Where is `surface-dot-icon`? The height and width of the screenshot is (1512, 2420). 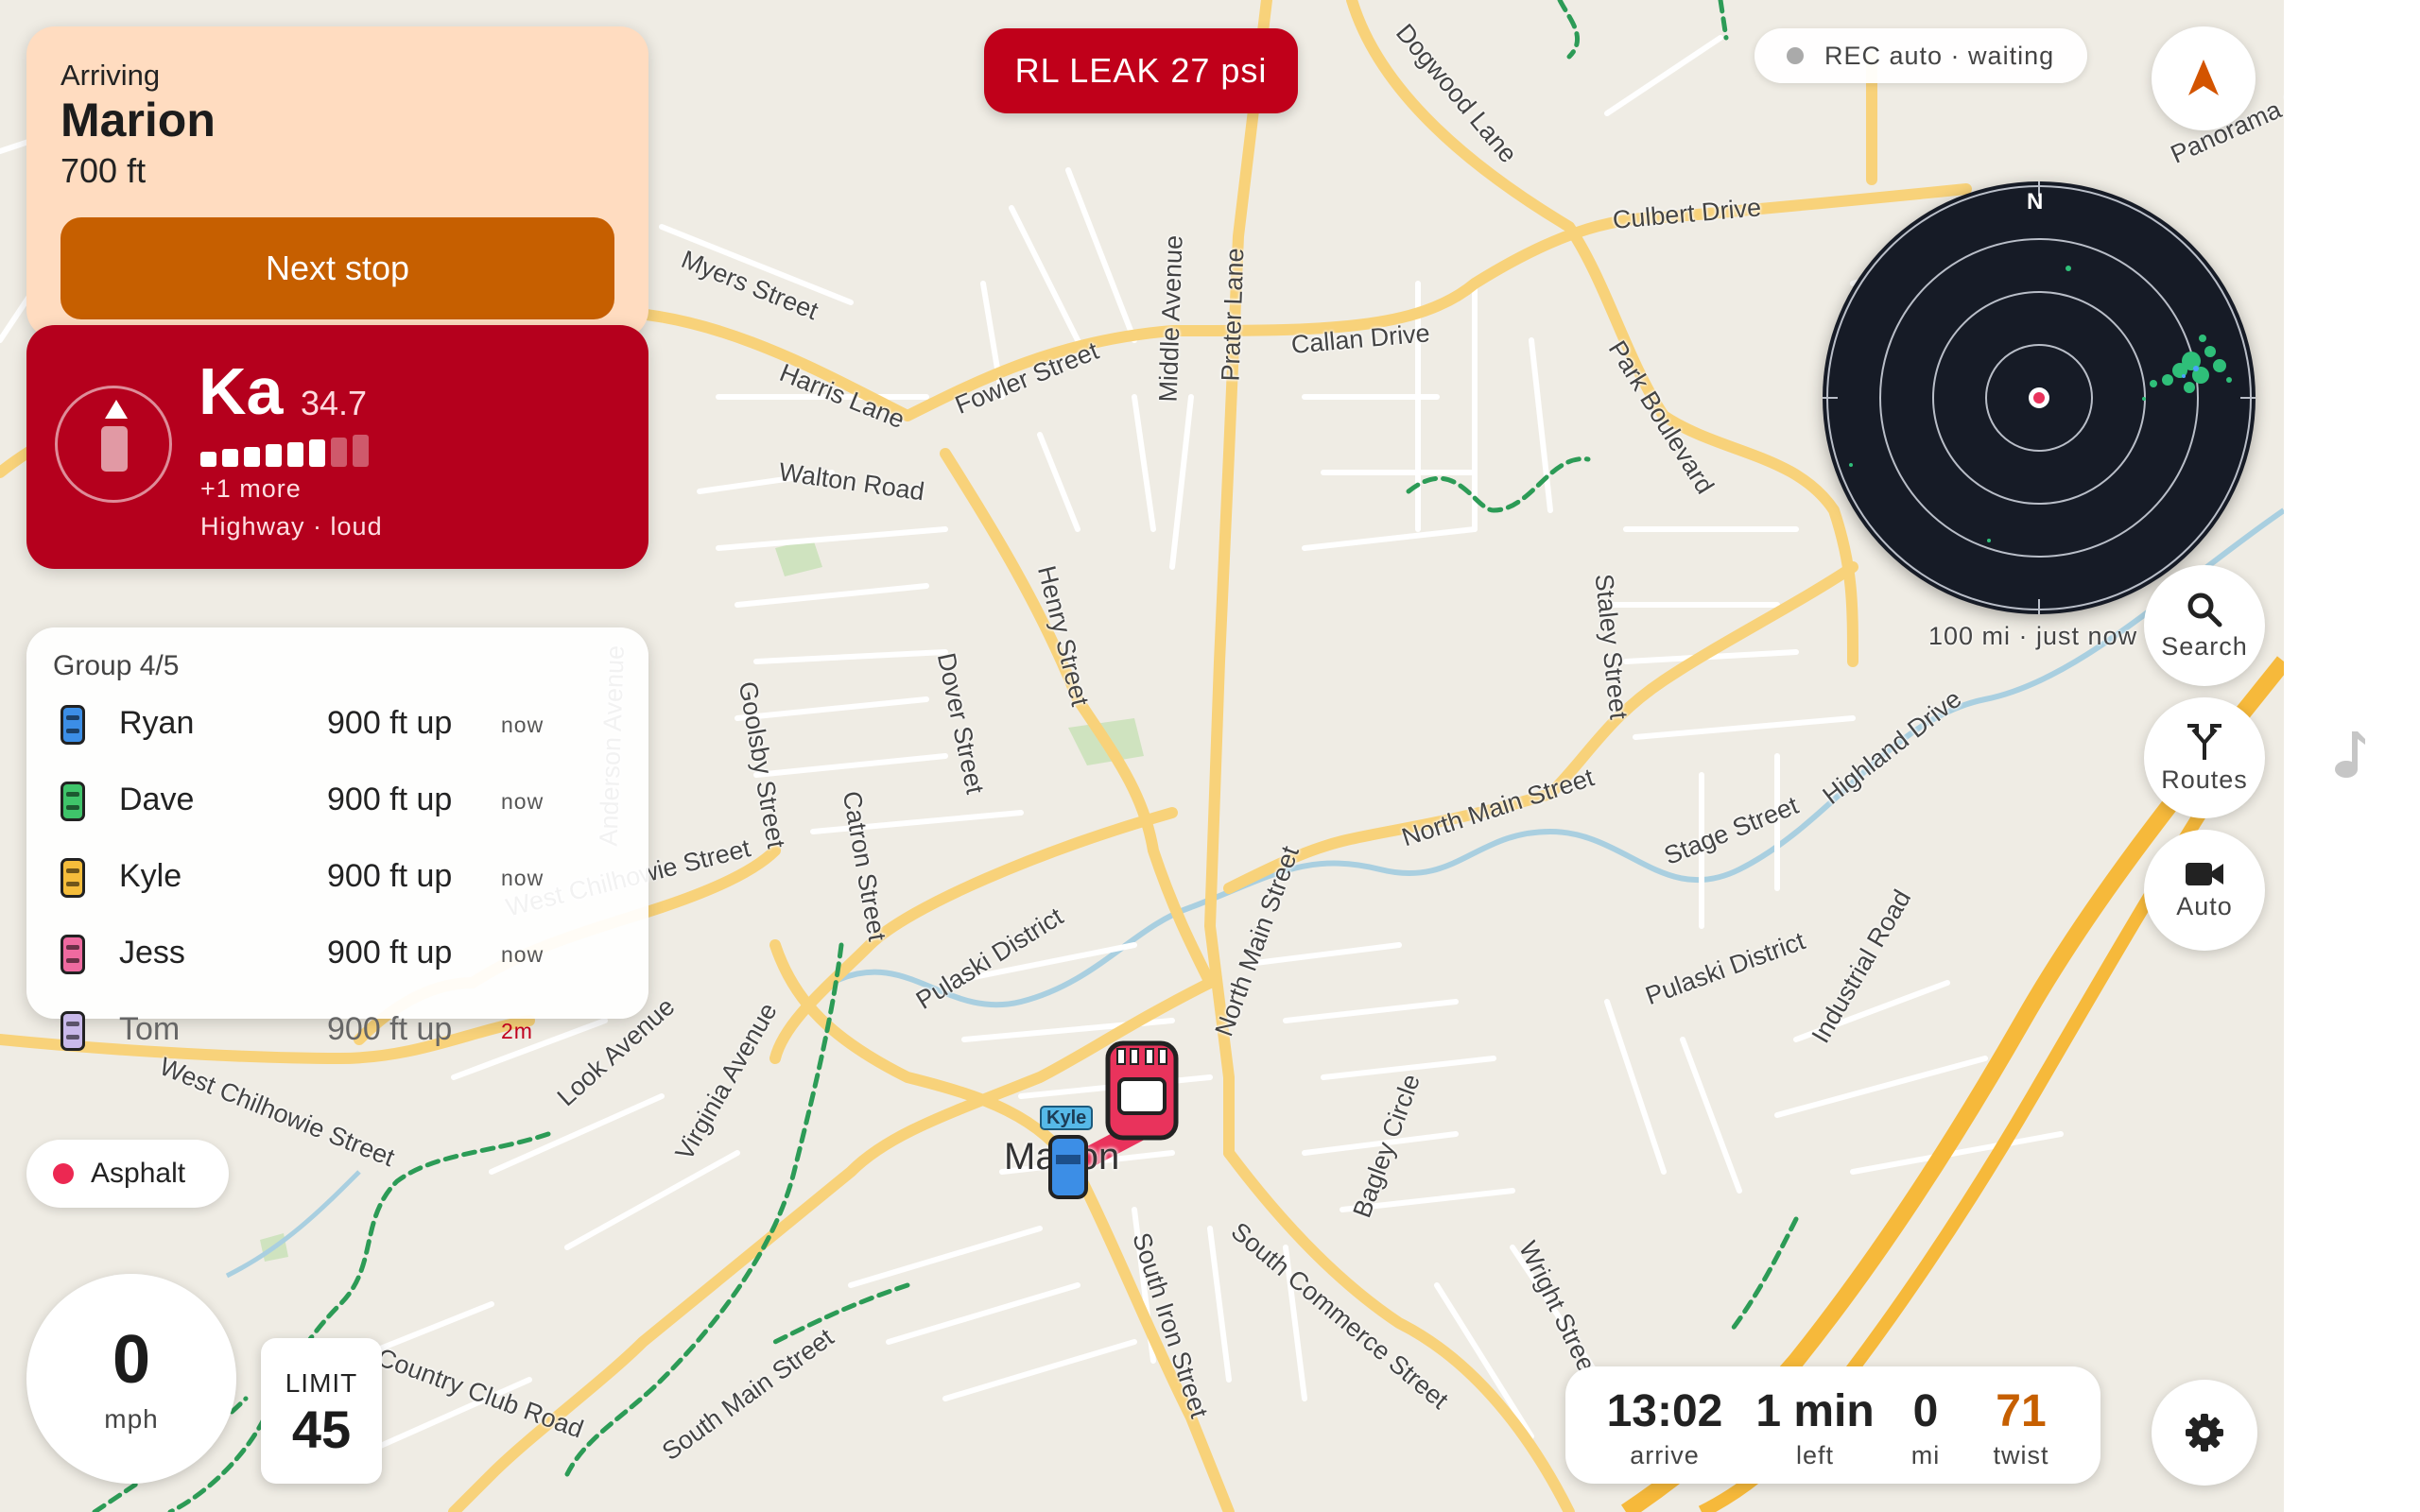
surface-dot-icon is located at coordinates (63, 1173).